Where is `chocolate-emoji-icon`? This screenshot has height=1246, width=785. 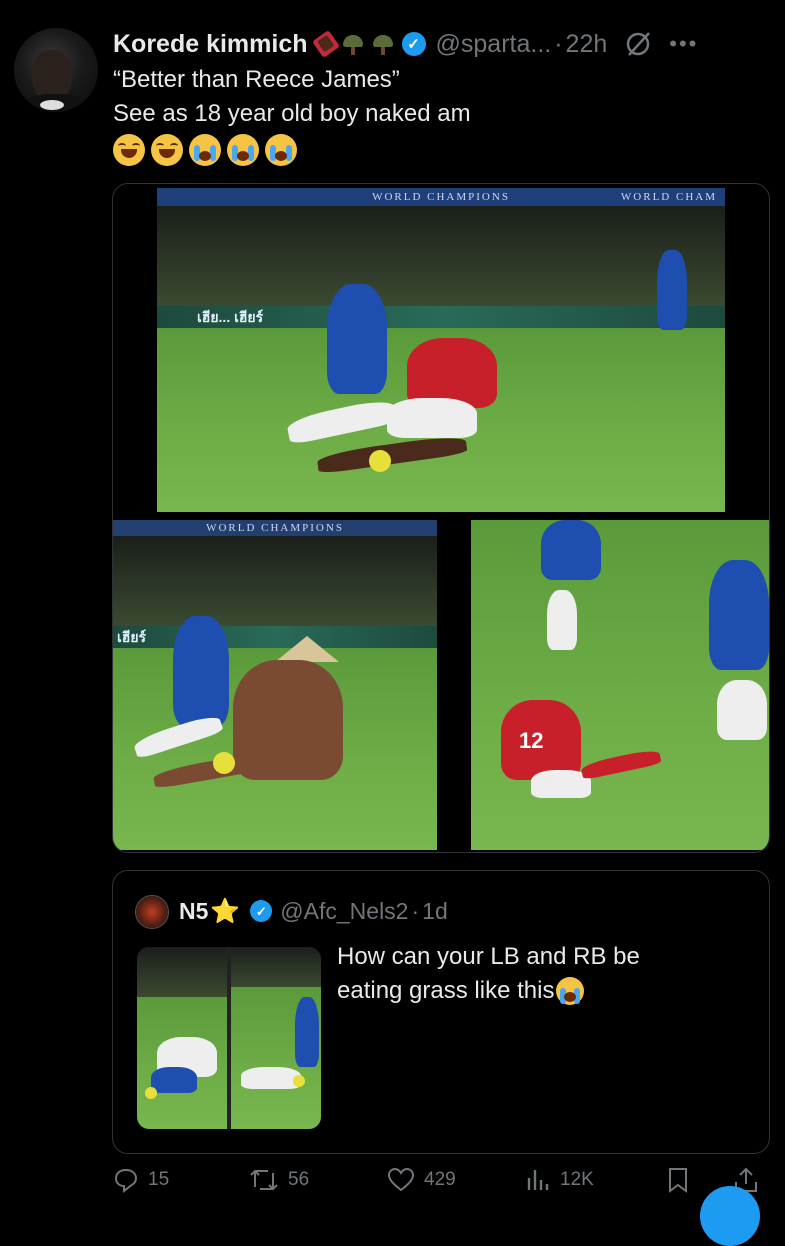 chocolate-emoji-icon is located at coordinates (325, 44).